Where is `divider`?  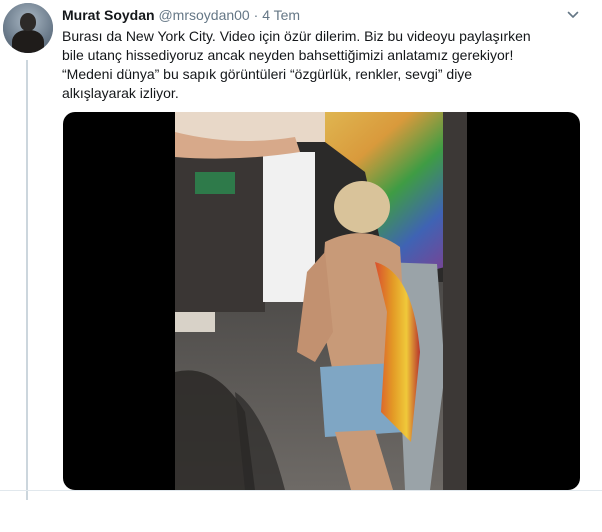
divider is located at coordinates (301, 490).